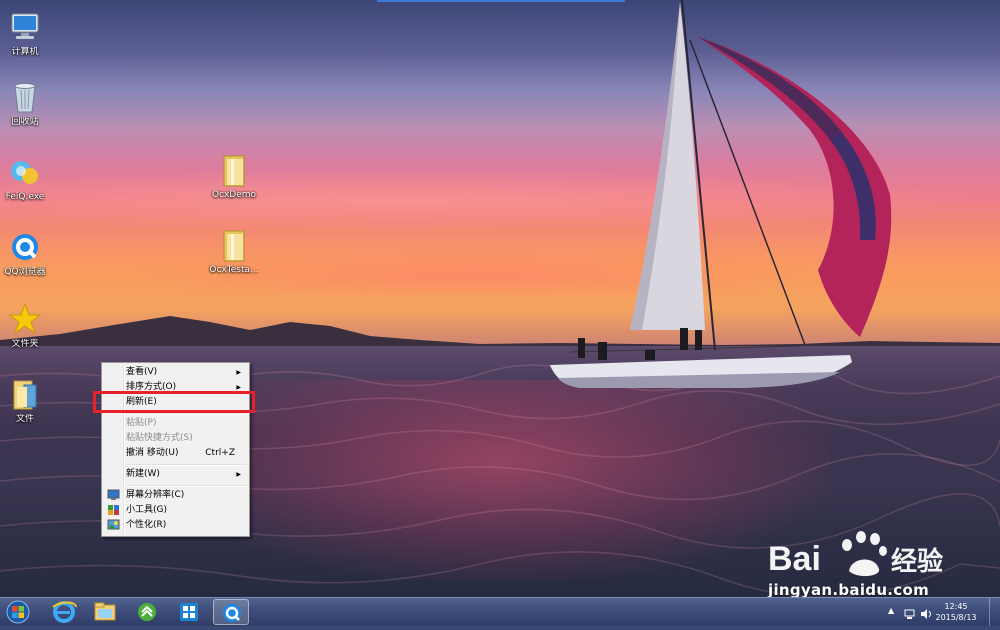  I want to click on menu-item-accelerator: Ctrl+Z, so click(220, 453).